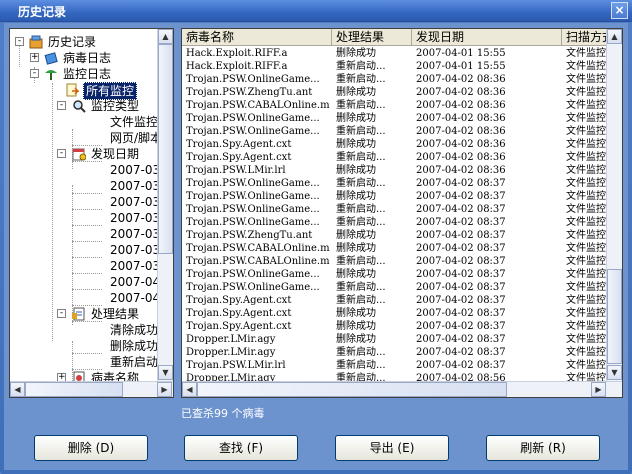 The width and height of the screenshot is (632, 474). I want to click on cell-date: 2007-04-01 15:55, so click(461, 53).